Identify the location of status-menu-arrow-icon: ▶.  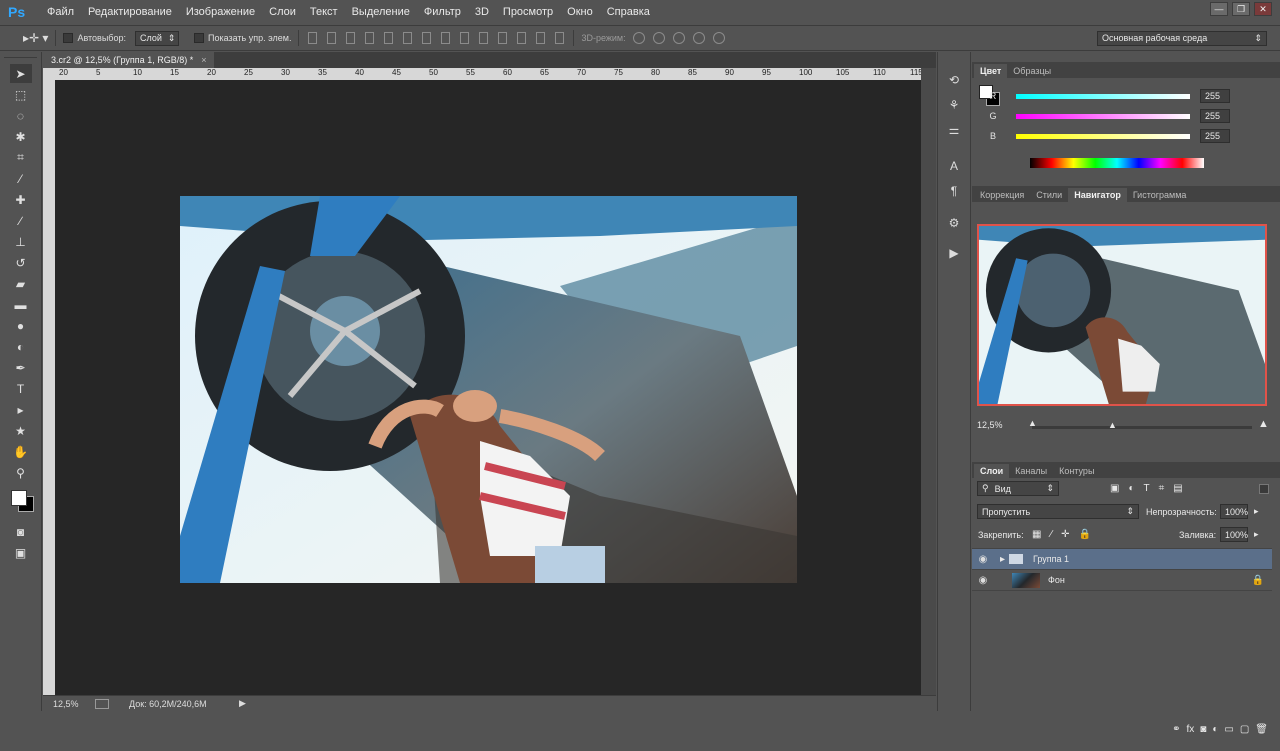
(242, 703).